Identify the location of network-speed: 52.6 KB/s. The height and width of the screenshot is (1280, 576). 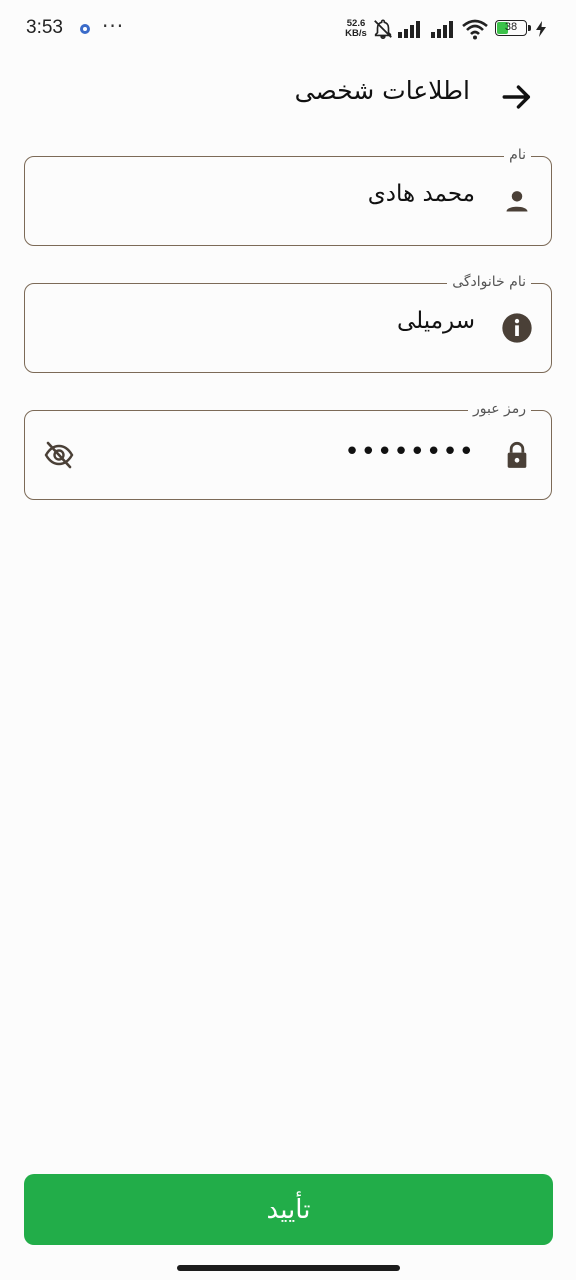
(356, 28).